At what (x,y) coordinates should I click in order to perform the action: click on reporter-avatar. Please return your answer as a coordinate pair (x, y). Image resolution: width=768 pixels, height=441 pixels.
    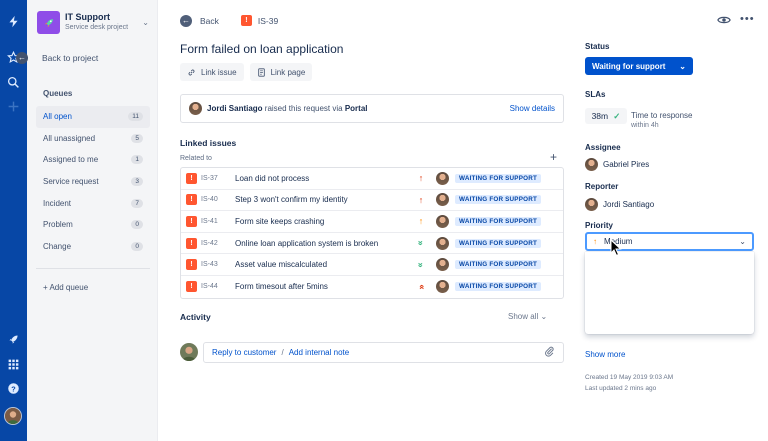
    Looking at the image, I should click on (591, 204).